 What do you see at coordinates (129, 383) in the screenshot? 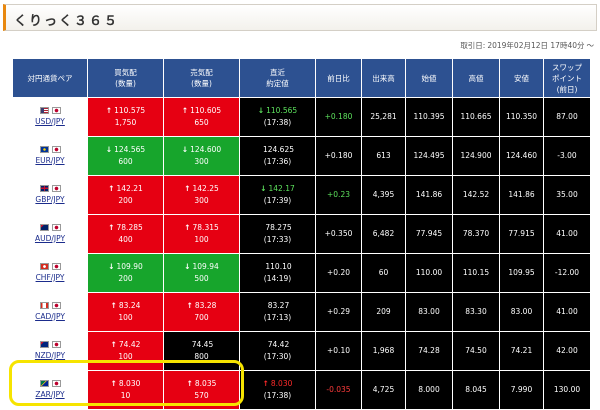
I see `bid-price-value: 8.030` at bounding box center [129, 383].